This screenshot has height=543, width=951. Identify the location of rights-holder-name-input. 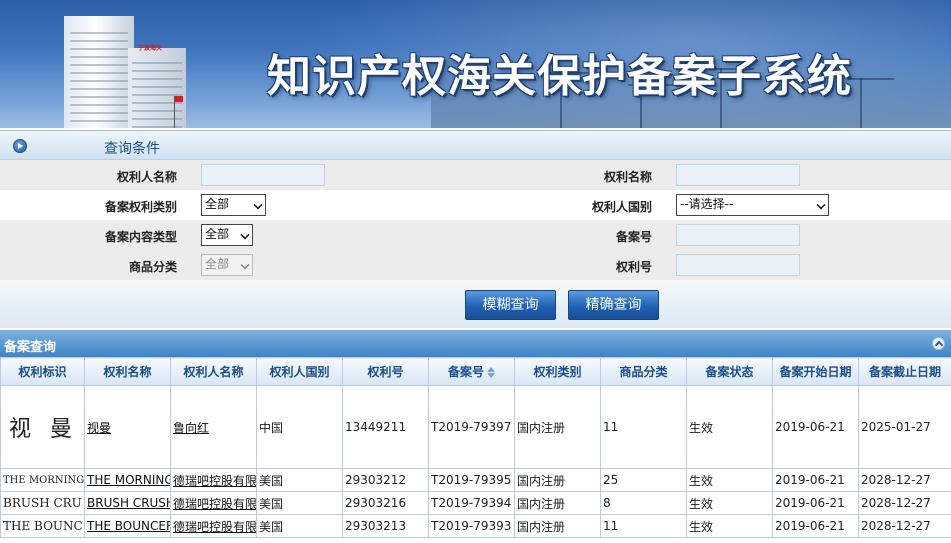
(263, 175).